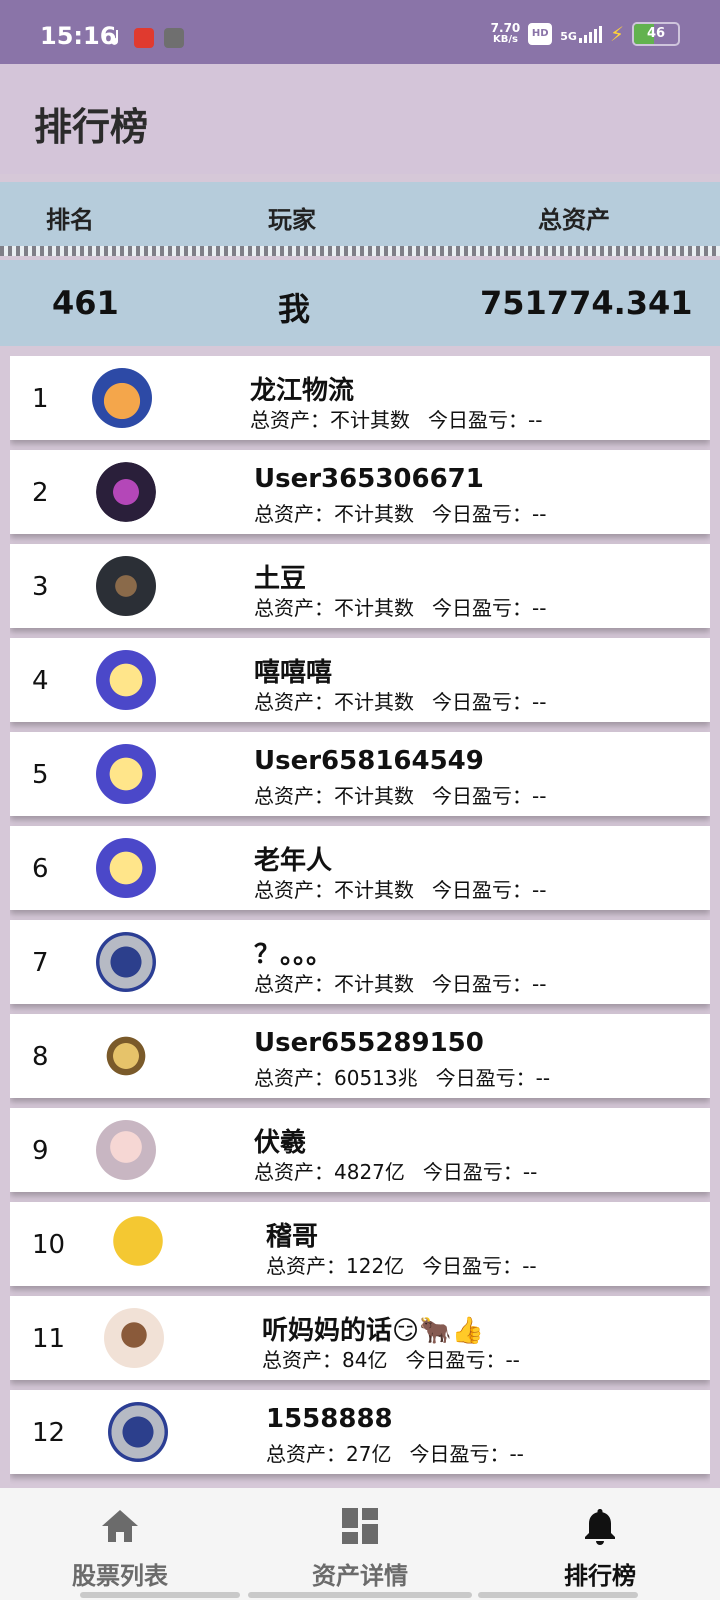 The height and width of the screenshot is (1600, 720). I want to click on dark-anime-avatar-icon, so click(126, 492).